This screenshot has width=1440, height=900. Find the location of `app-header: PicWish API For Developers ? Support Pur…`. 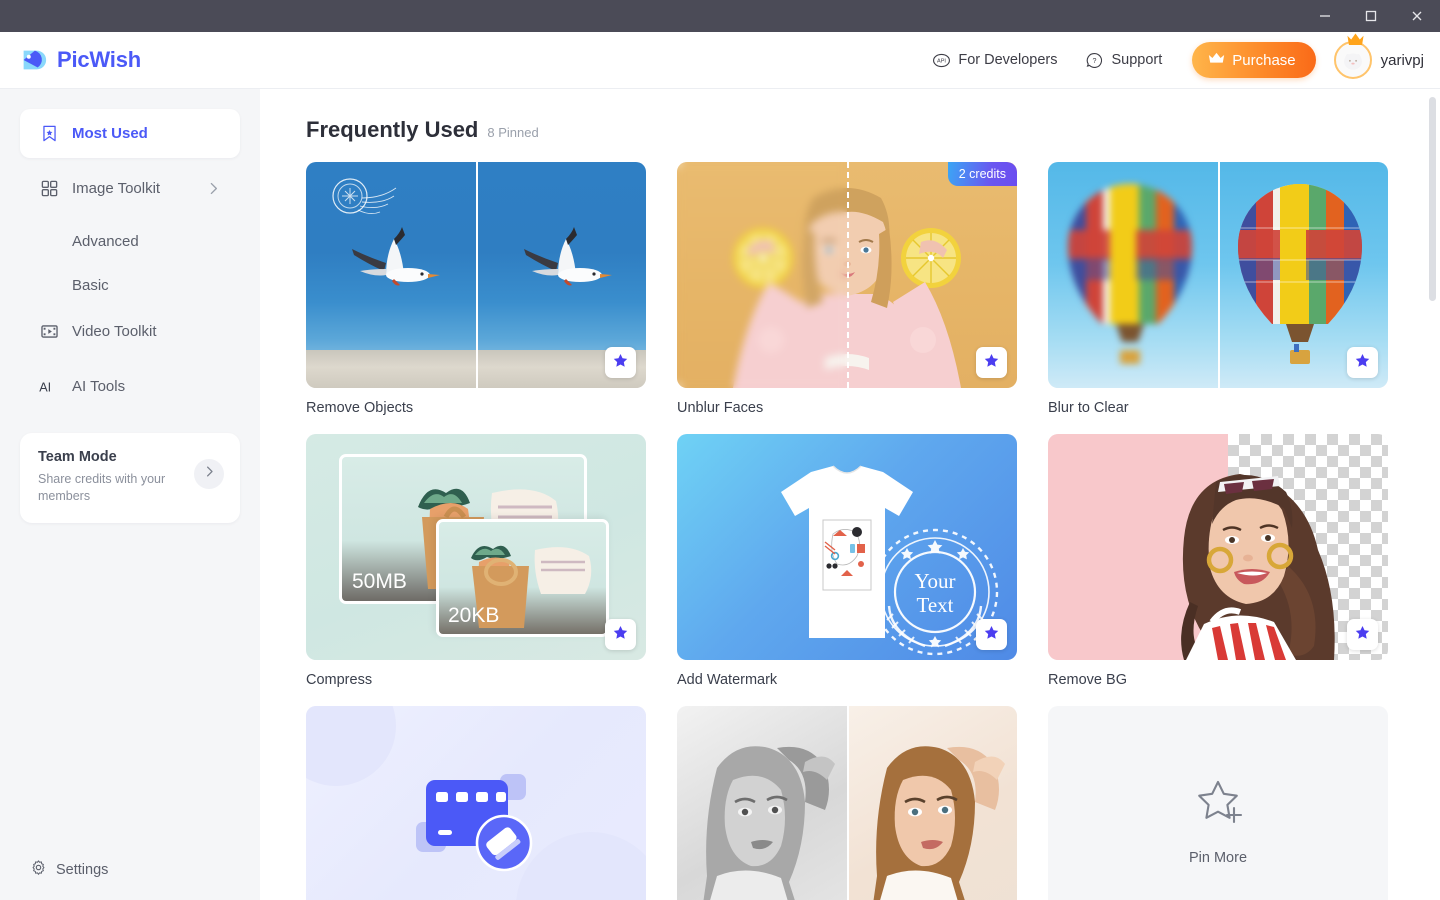

app-header: PicWish API For Developers ? Support Pur… is located at coordinates (720, 60).